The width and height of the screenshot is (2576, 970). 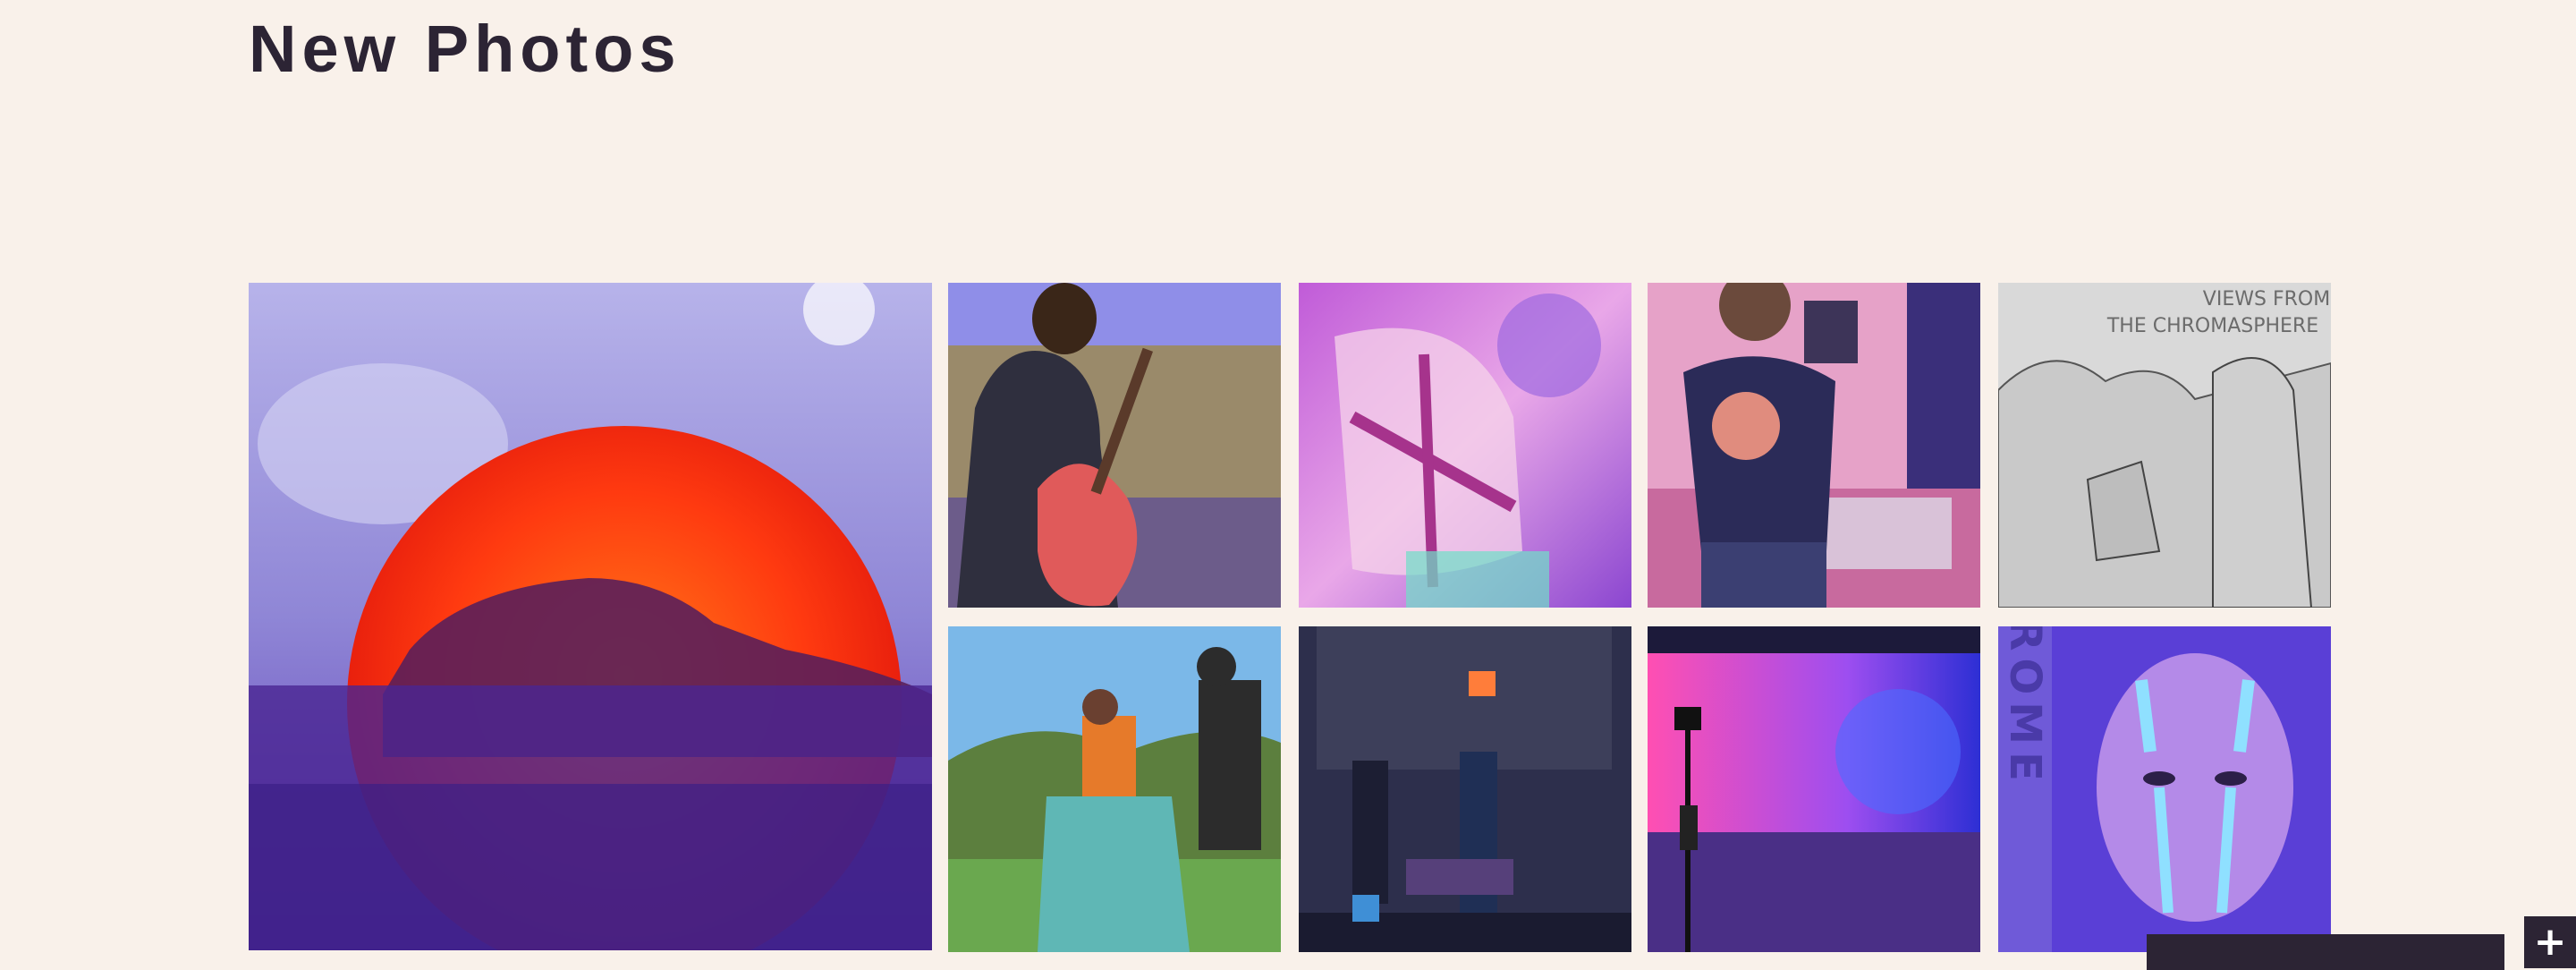 I want to click on photo-tile-outdoor-performance, so click(x=1114, y=789).